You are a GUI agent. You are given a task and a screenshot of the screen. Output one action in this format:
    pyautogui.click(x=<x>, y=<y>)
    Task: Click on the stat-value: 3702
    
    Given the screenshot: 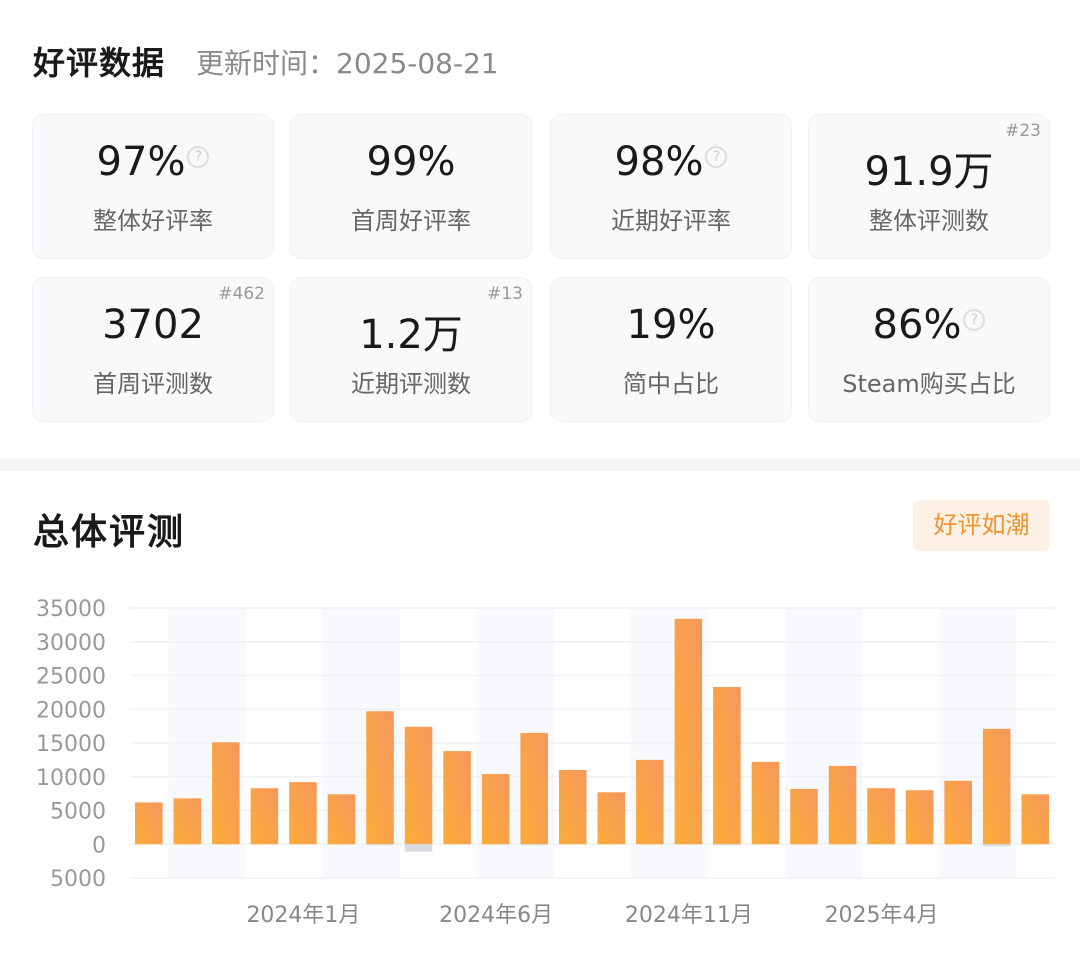 What is the action you would take?
    pyautogui.click(x=153, y=325)
    